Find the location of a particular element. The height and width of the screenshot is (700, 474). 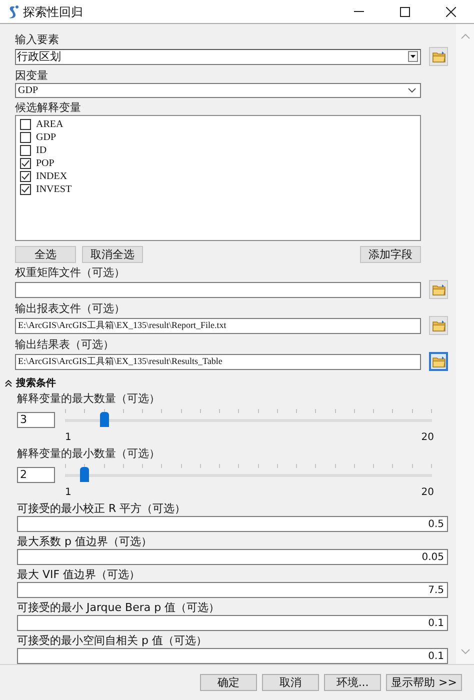

field-label: 最大 VIF 值边界（可选） is located at coordinates (79, 574).